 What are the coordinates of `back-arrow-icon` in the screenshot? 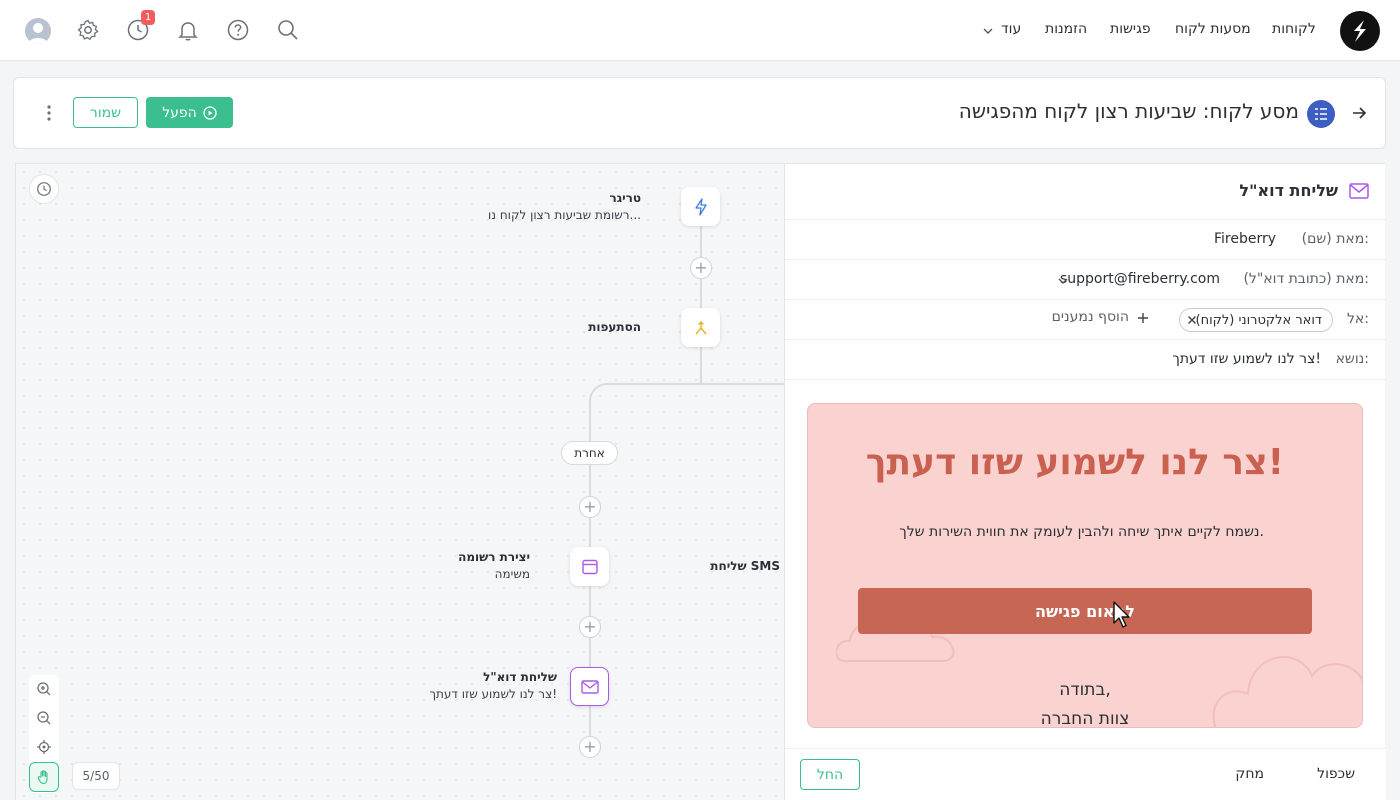 It's located at (1359, 113).